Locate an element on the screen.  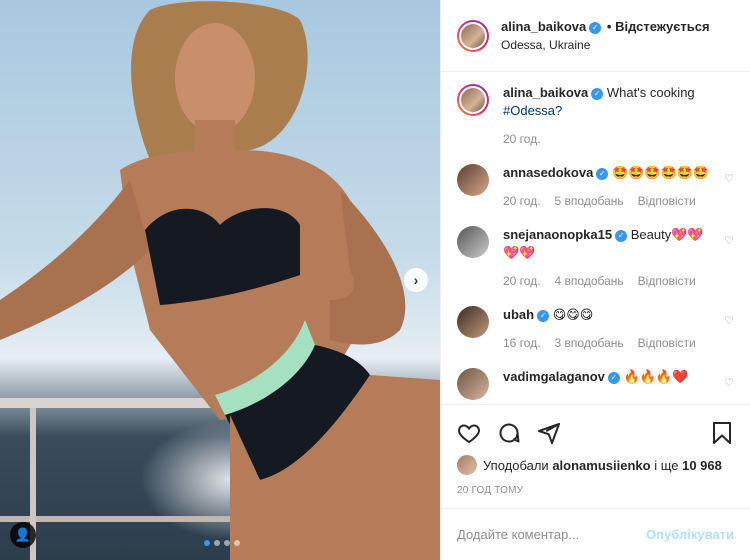
comment-text: 🔥🔥🔥❤️ is located at coordinates (656, 376).